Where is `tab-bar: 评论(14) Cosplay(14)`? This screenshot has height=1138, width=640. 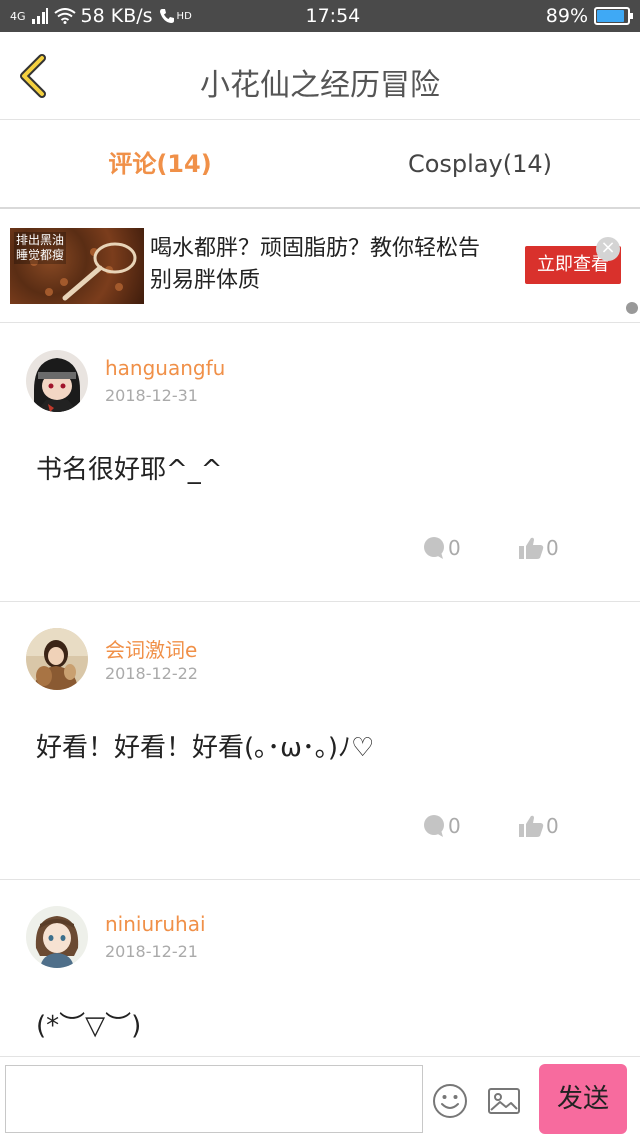
tab-bar: 评论(14) Cosplay(14) is located at coordinates (320, 165).